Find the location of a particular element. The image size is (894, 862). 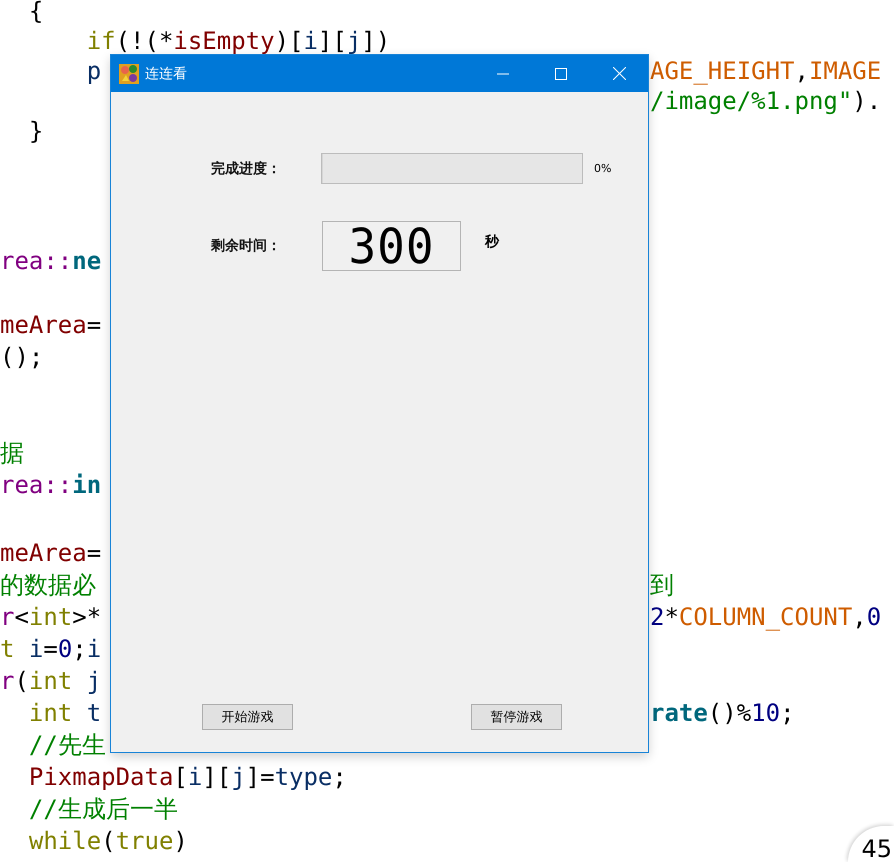

code-text: [ is located at coordinates (180, 777).